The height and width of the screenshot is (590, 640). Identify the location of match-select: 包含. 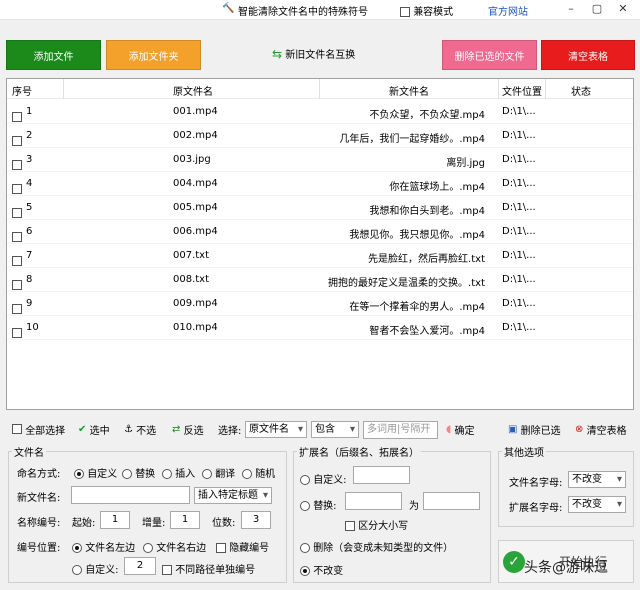
(335, 429).